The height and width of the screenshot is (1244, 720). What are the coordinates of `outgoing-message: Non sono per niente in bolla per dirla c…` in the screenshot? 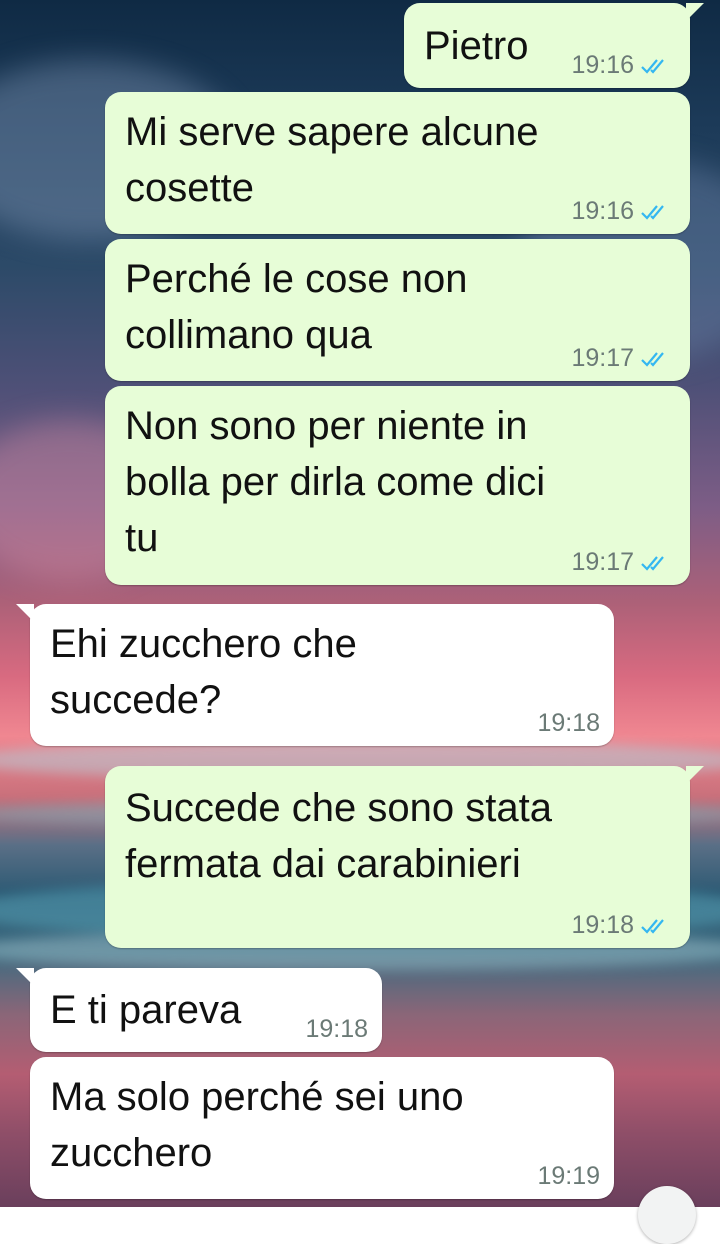 It's located at (397, 485).